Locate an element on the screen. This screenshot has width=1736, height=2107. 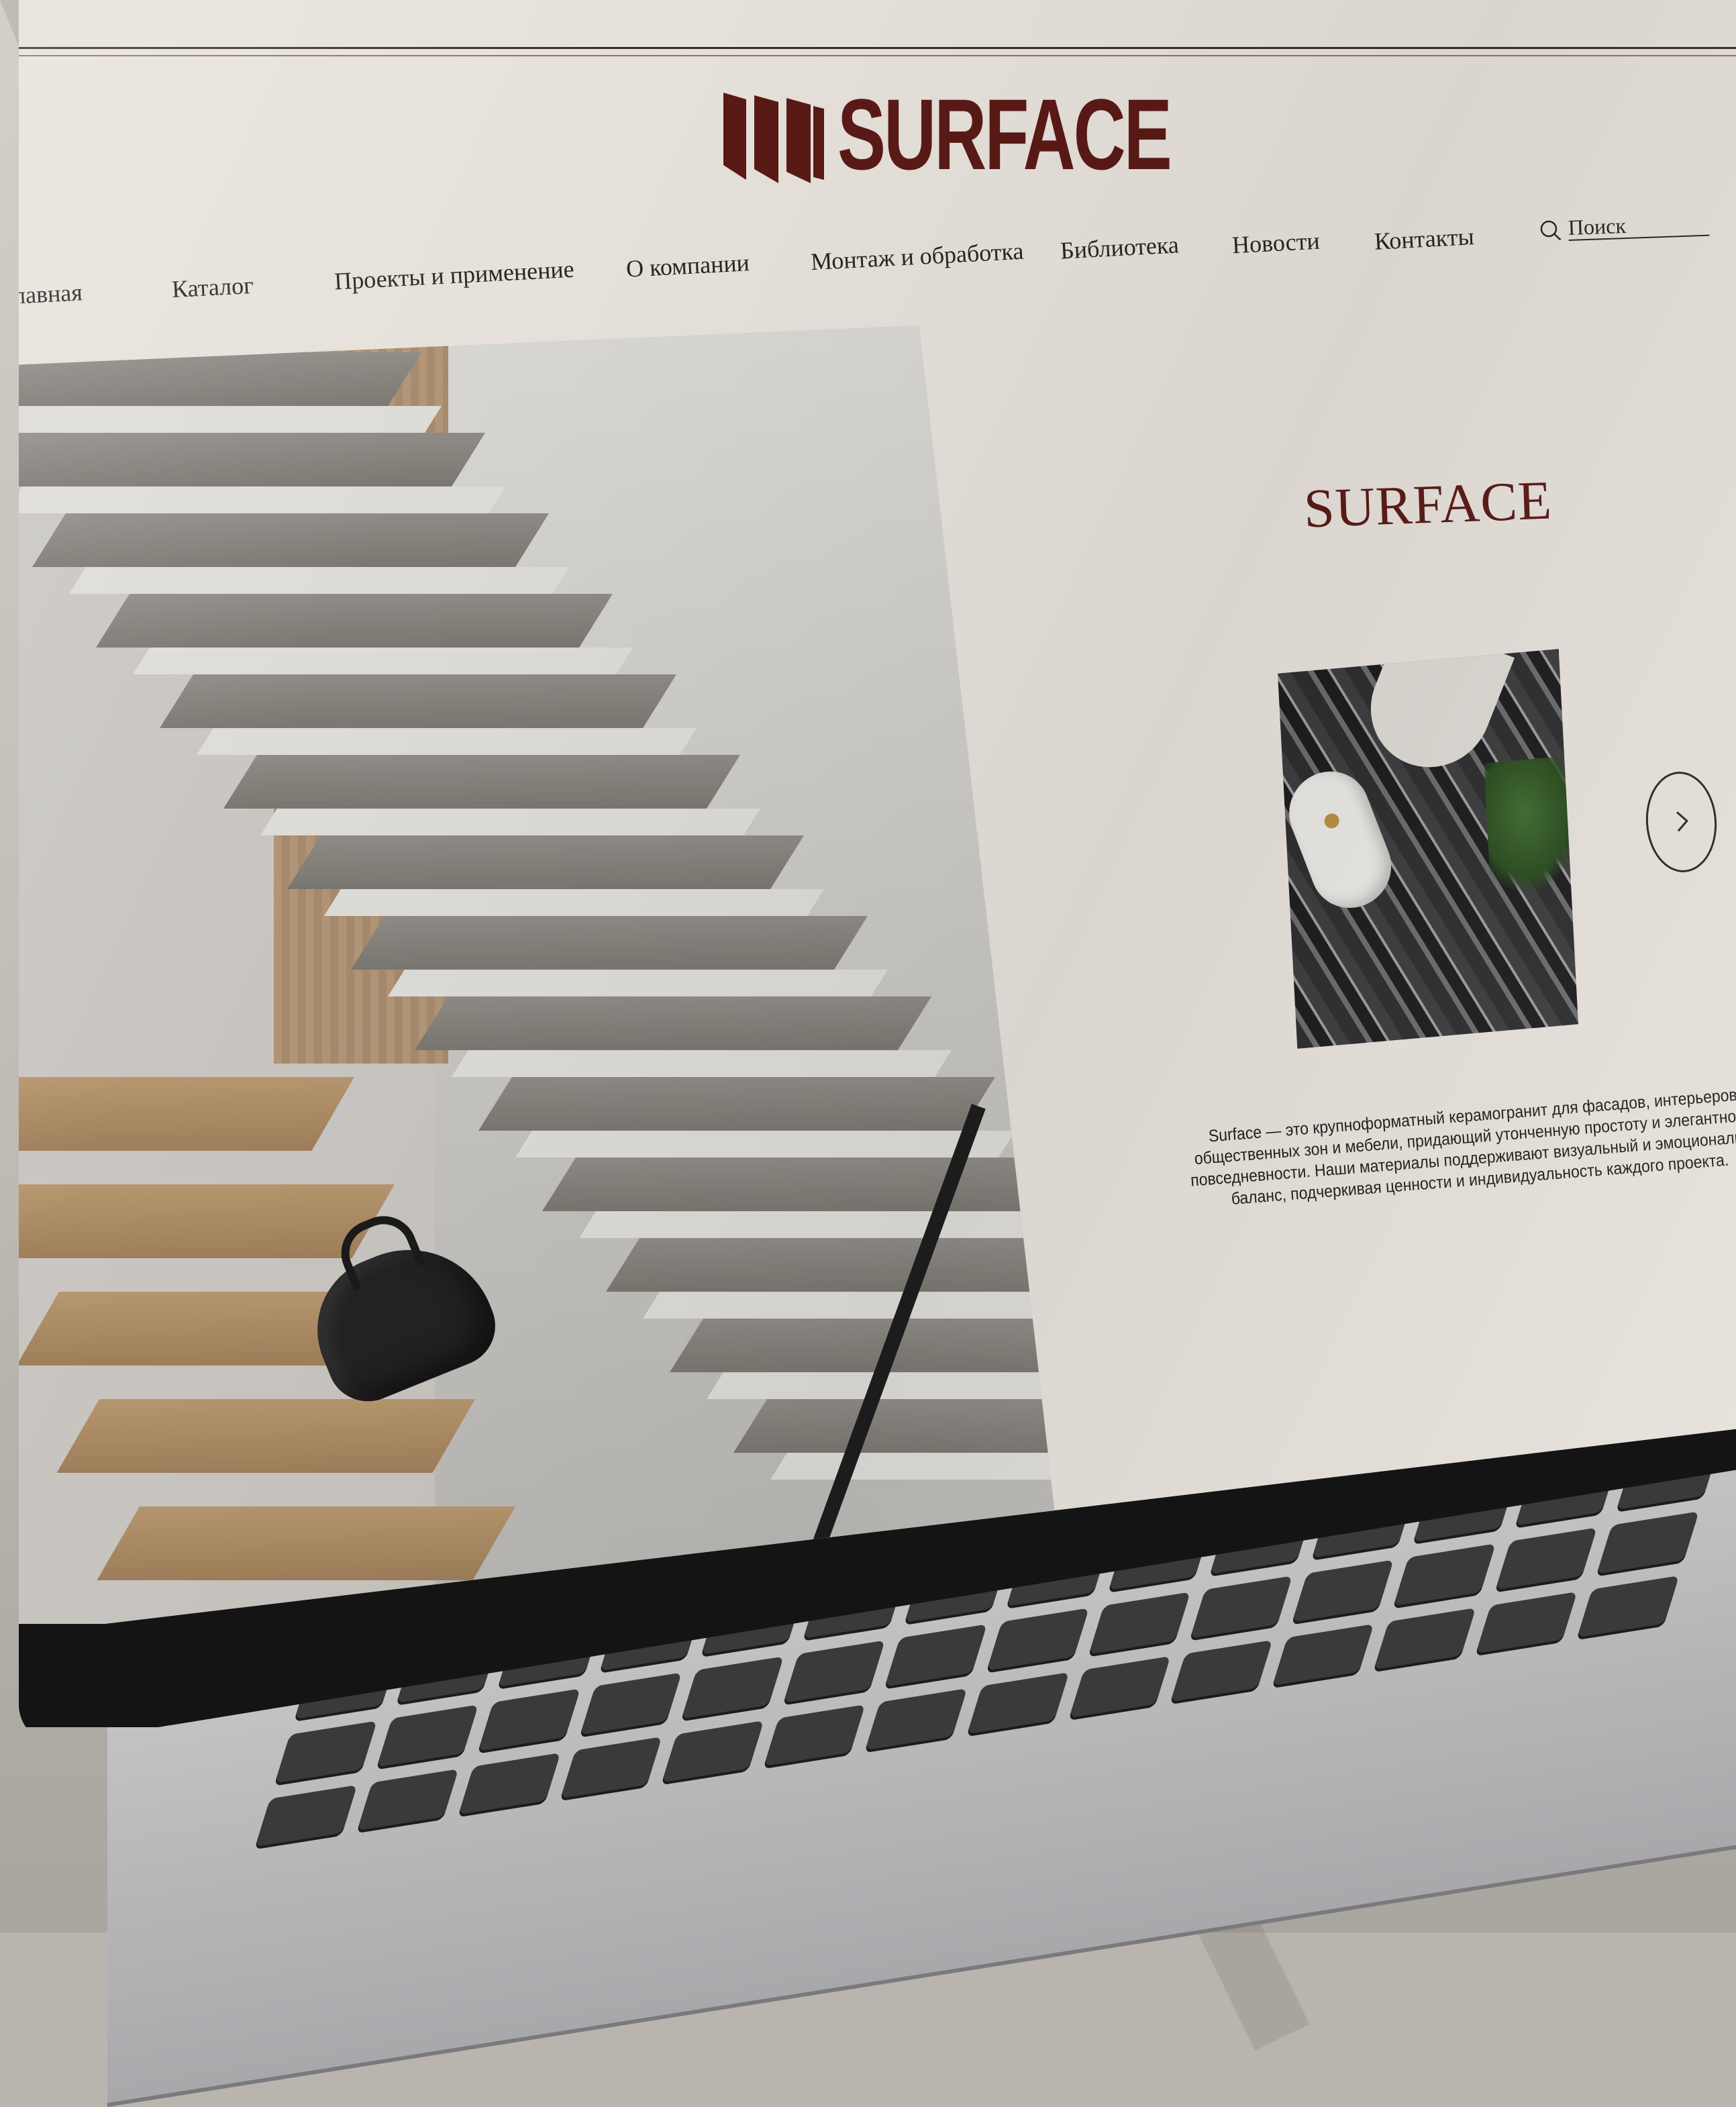
search-box is located at coordinates (1625, 228).